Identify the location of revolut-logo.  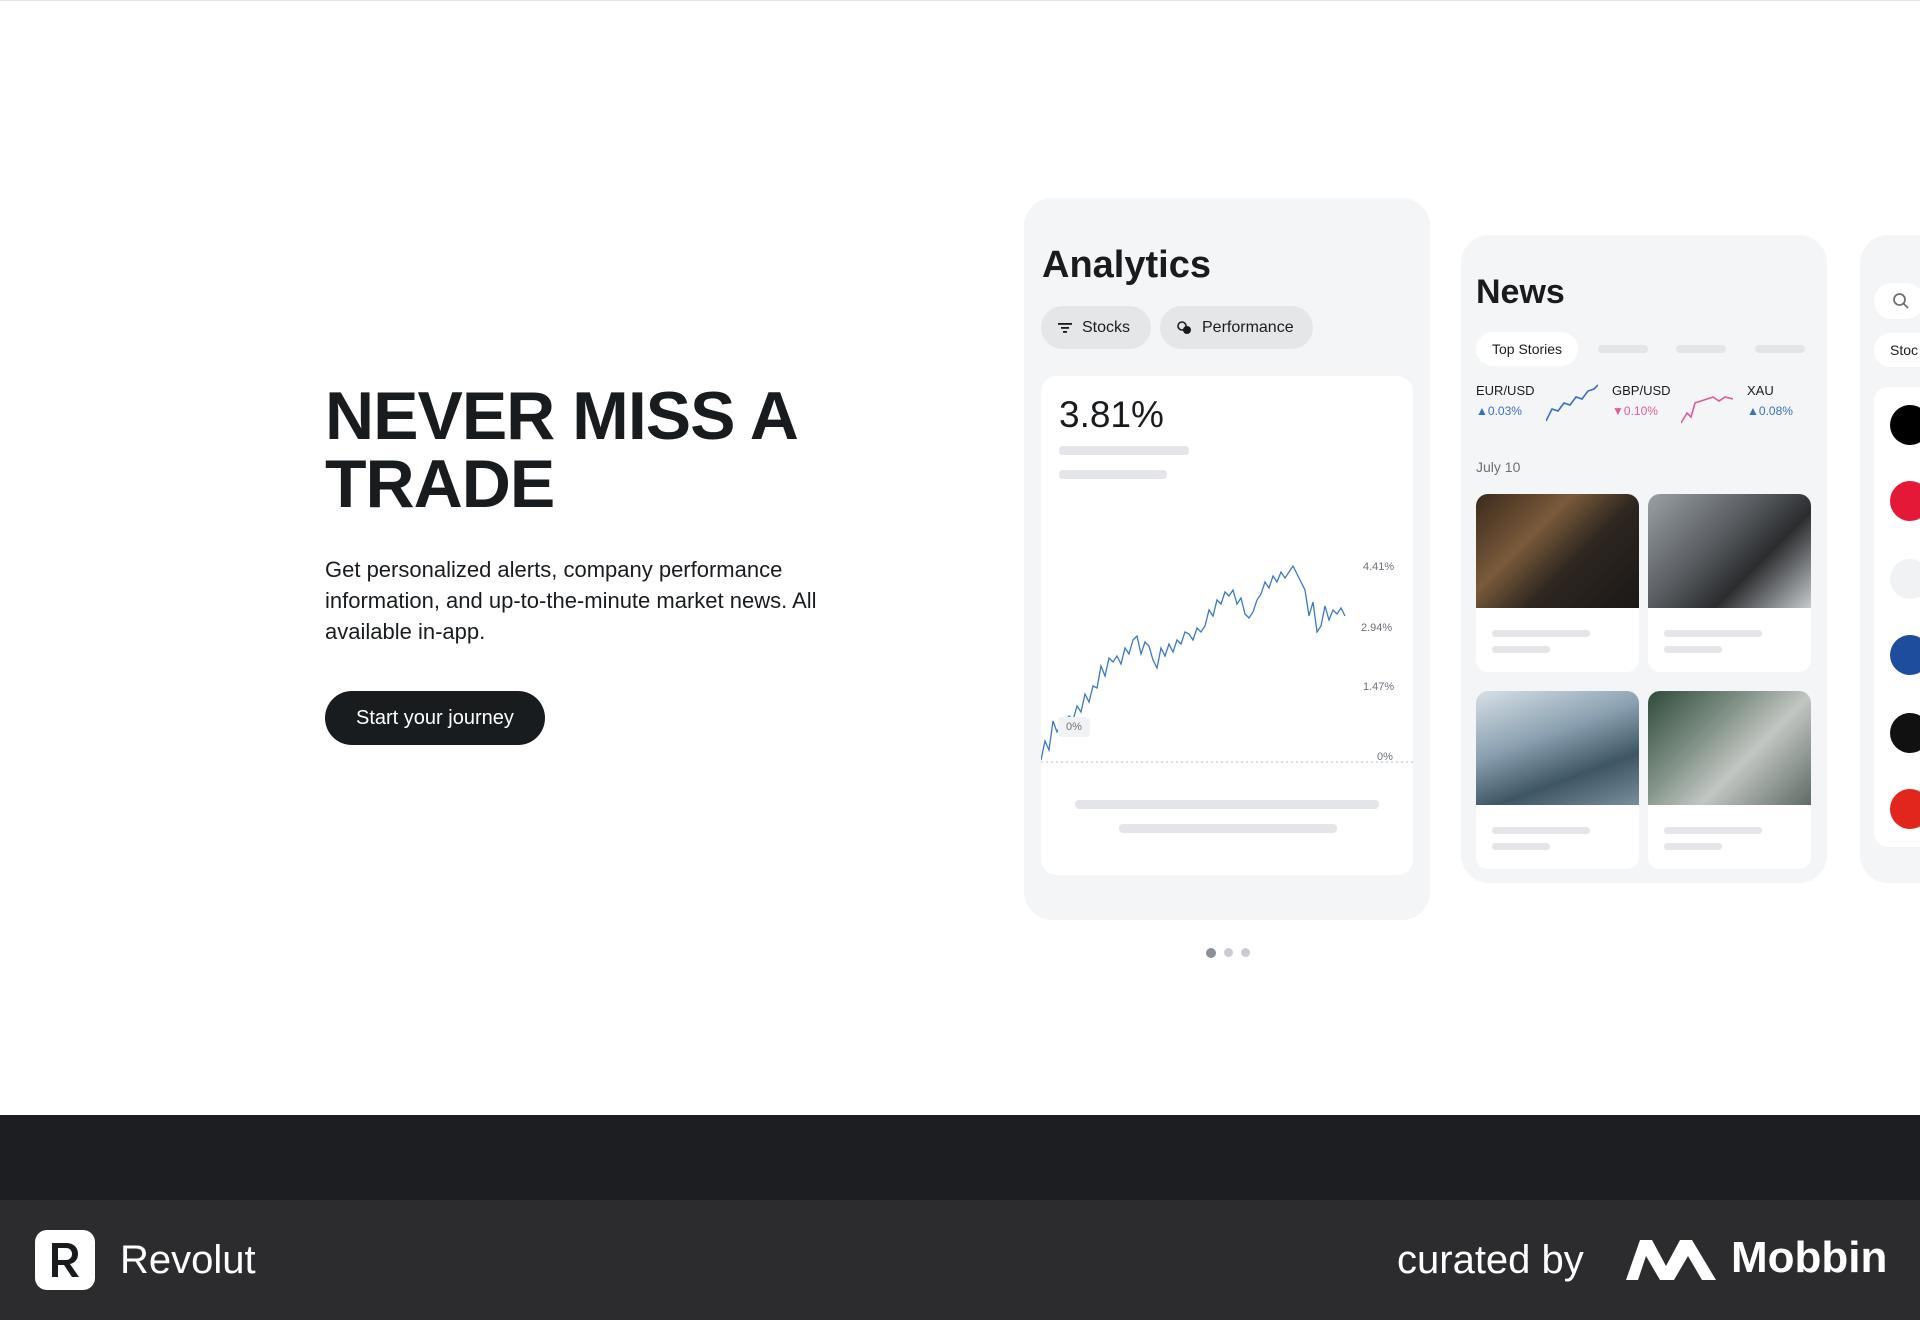
(65, 1260).